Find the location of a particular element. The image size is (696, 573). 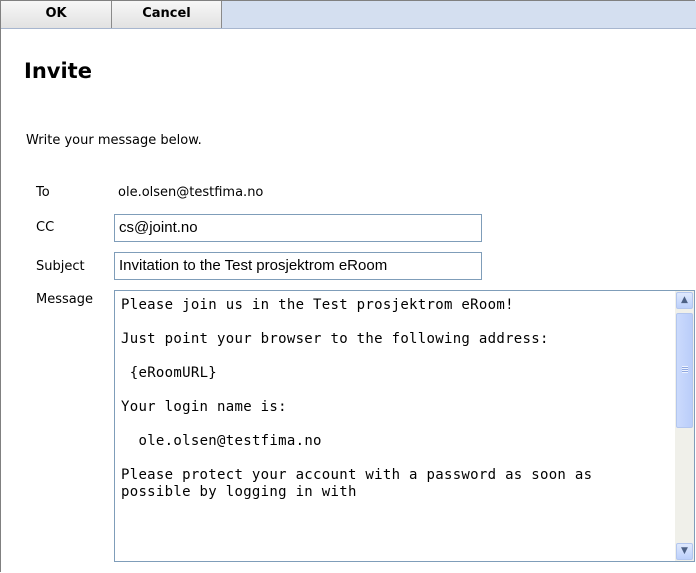

message-label: Message is located at coordinates (64, 299).